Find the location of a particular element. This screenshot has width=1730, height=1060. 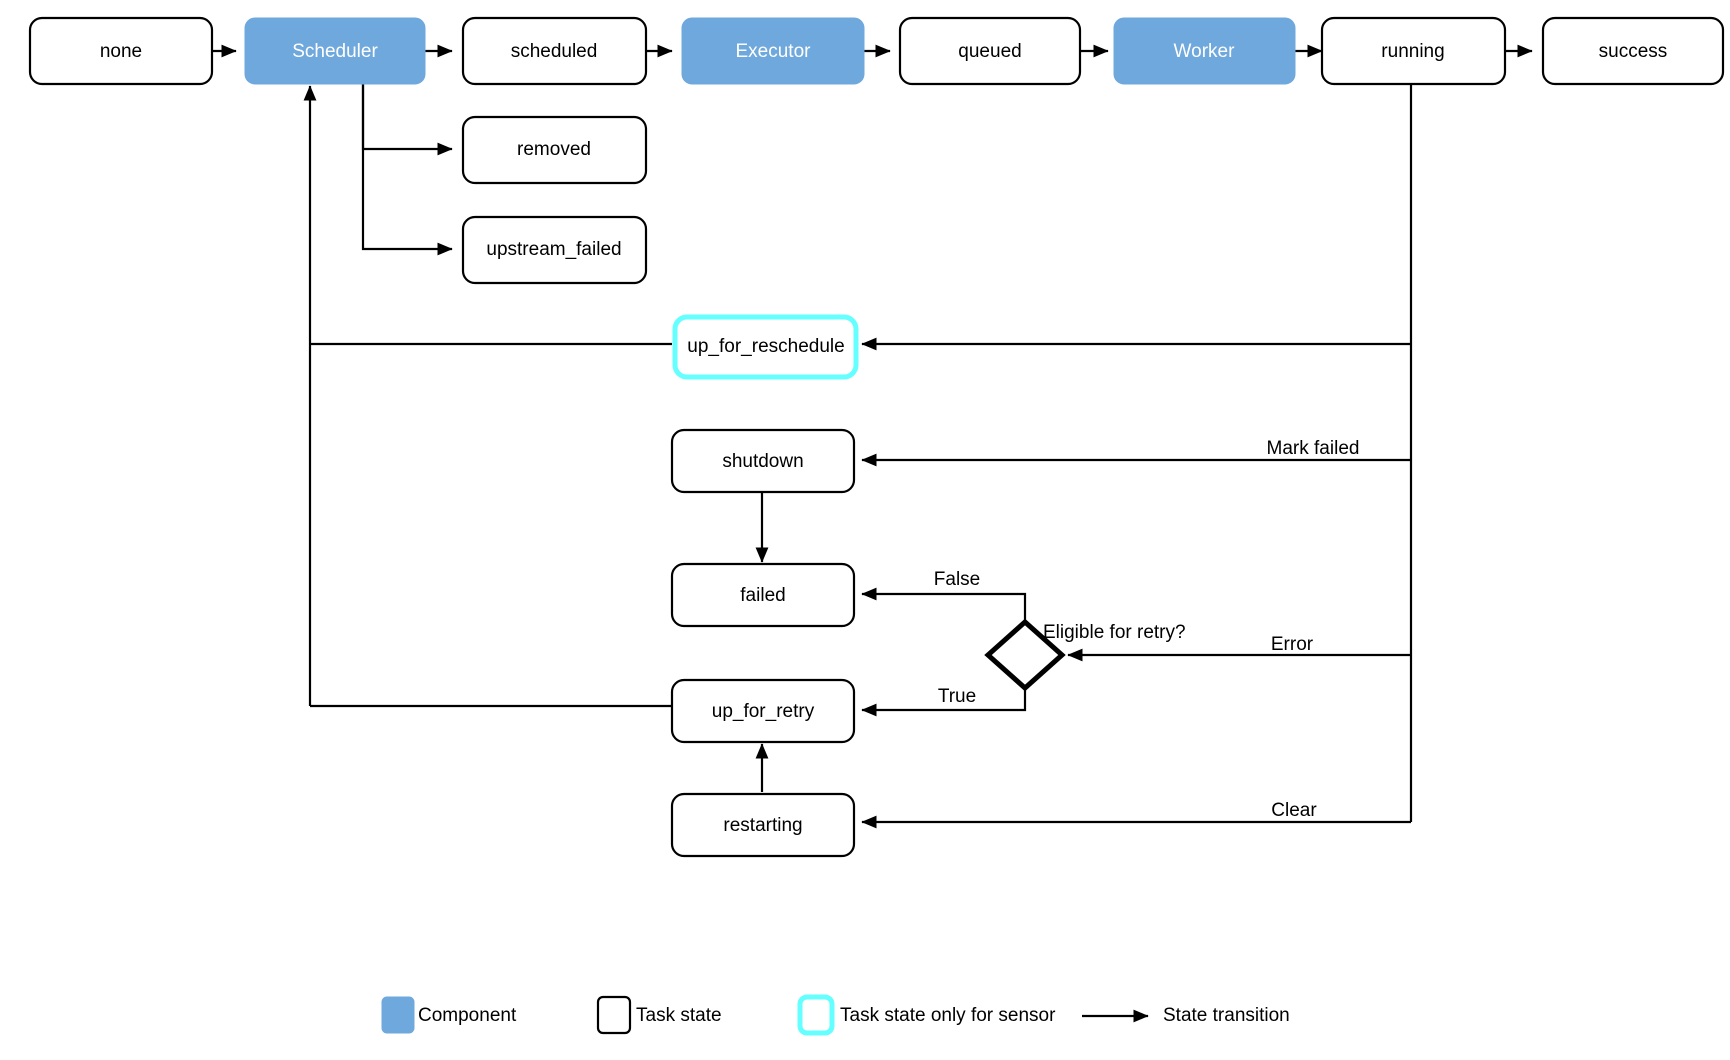

node-up-for-reschedule-label: up_for_reschedule is located at coordinates (765, 346).